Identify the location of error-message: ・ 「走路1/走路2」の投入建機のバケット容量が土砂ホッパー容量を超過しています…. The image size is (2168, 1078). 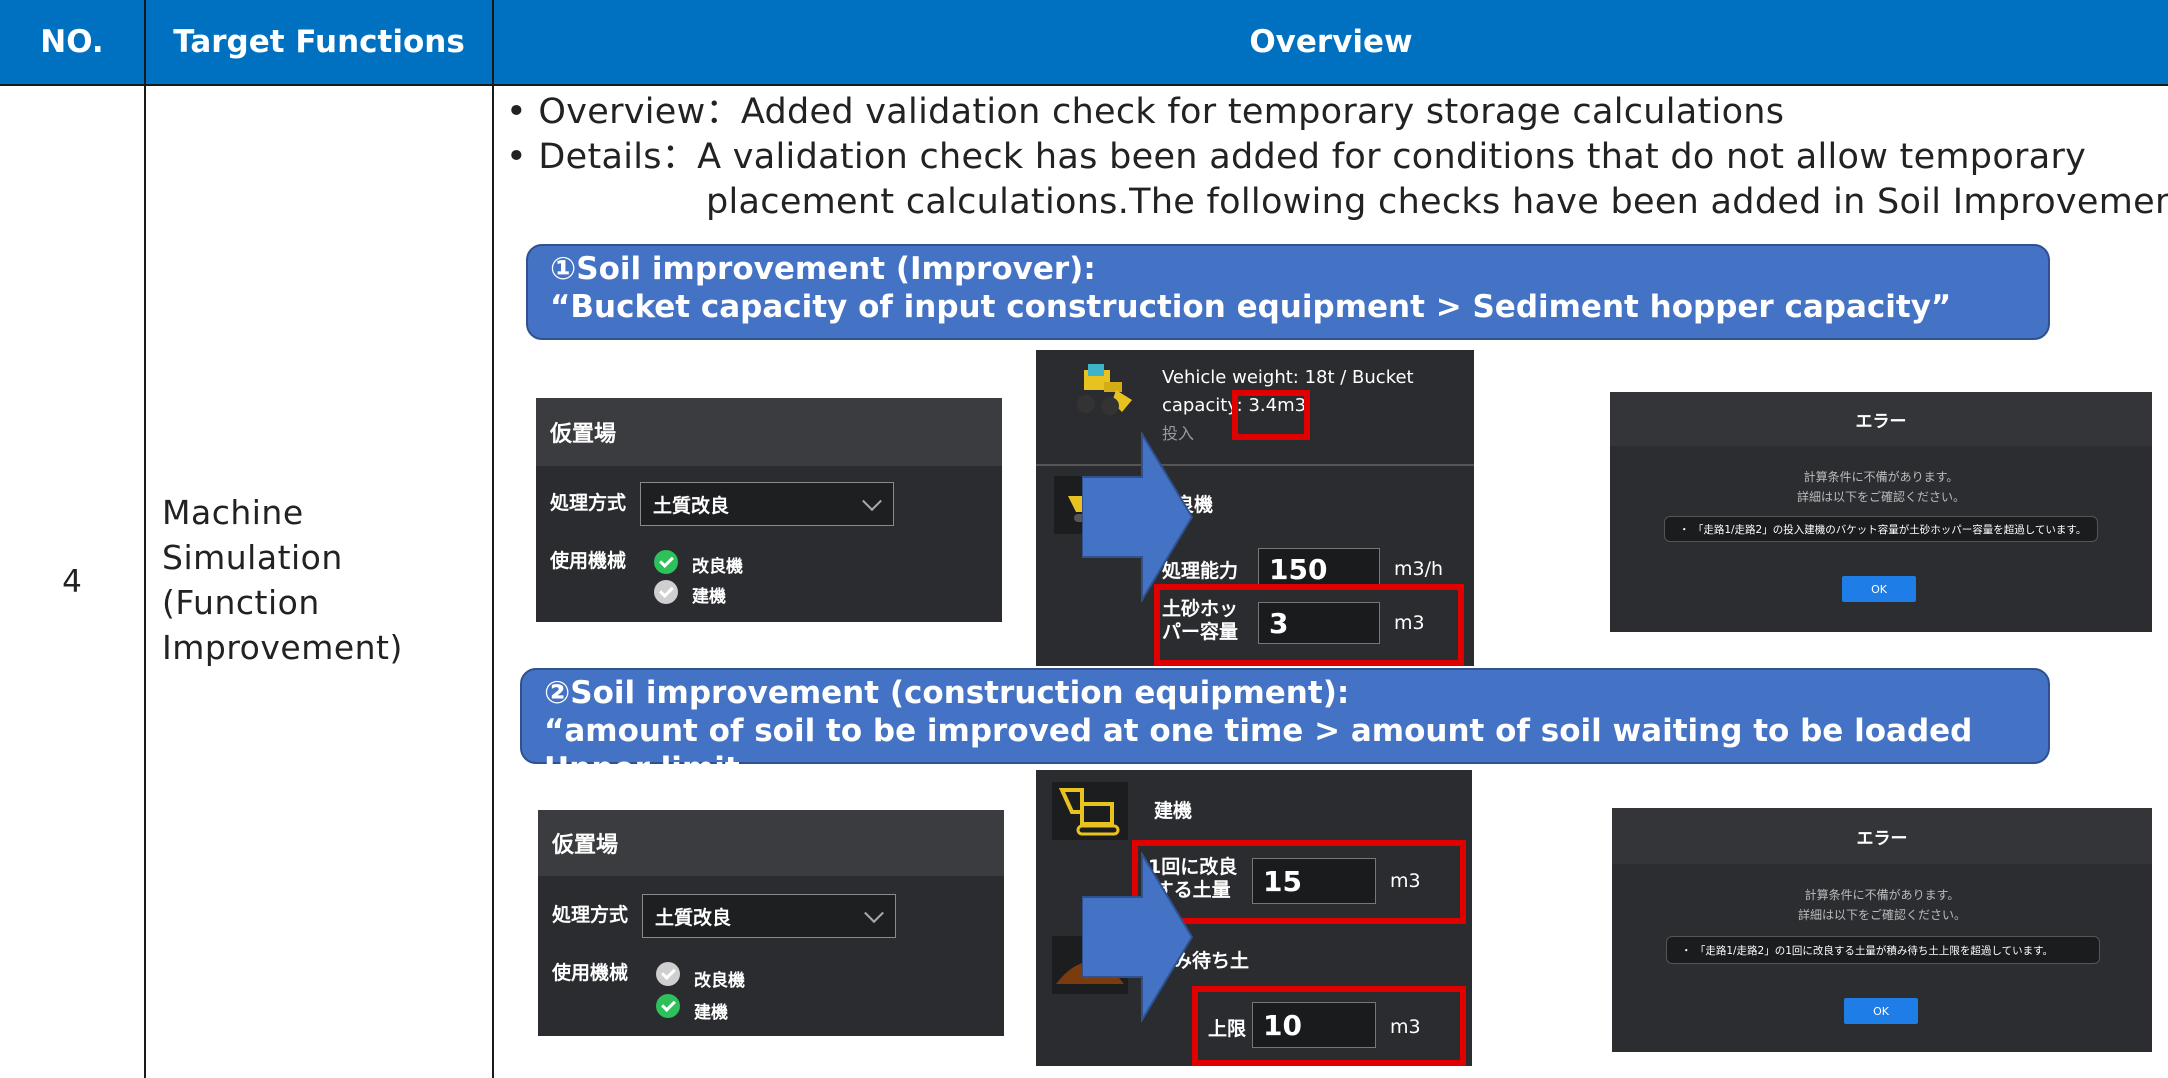
(1881, 529).